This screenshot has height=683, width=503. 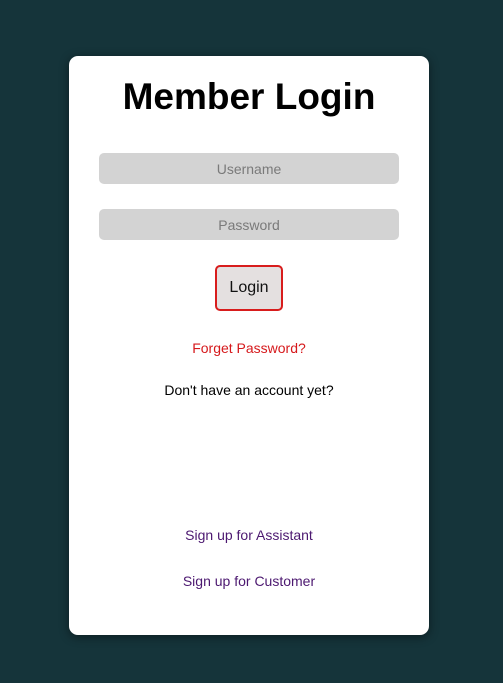 What do you see at coordinates (249, 168) in the screenshot?
I see `username-input` at bounding box center [249, 168].